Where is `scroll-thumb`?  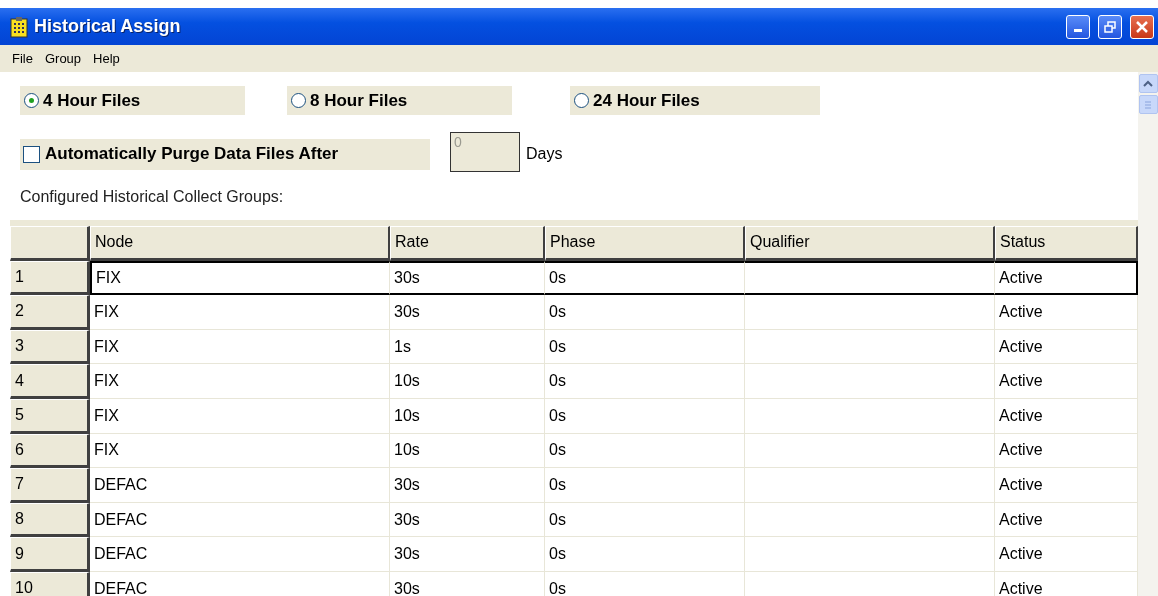 scroll-thumb is located at coordinates (1148, 104).